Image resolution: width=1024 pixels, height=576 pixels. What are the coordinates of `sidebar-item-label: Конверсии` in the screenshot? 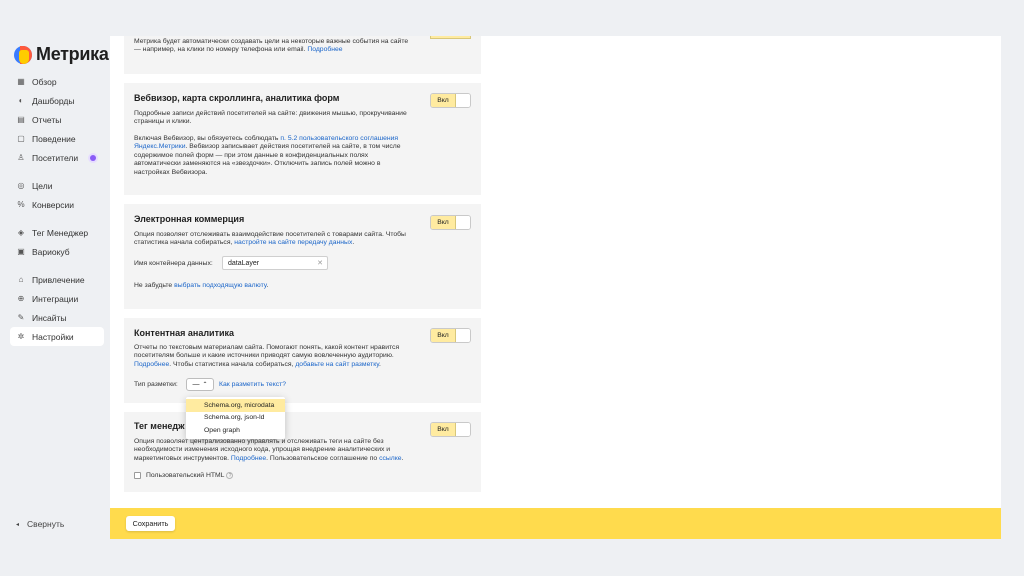 It's located at (53, 204).